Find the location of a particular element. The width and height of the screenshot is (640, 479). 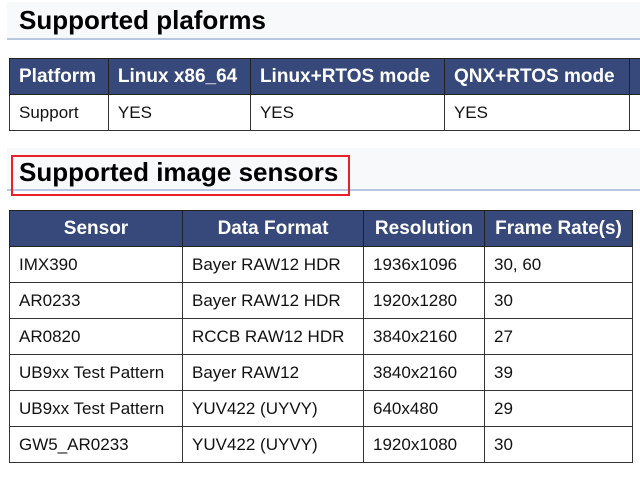

column-header: Sensor is located at coordinates (96, 228).